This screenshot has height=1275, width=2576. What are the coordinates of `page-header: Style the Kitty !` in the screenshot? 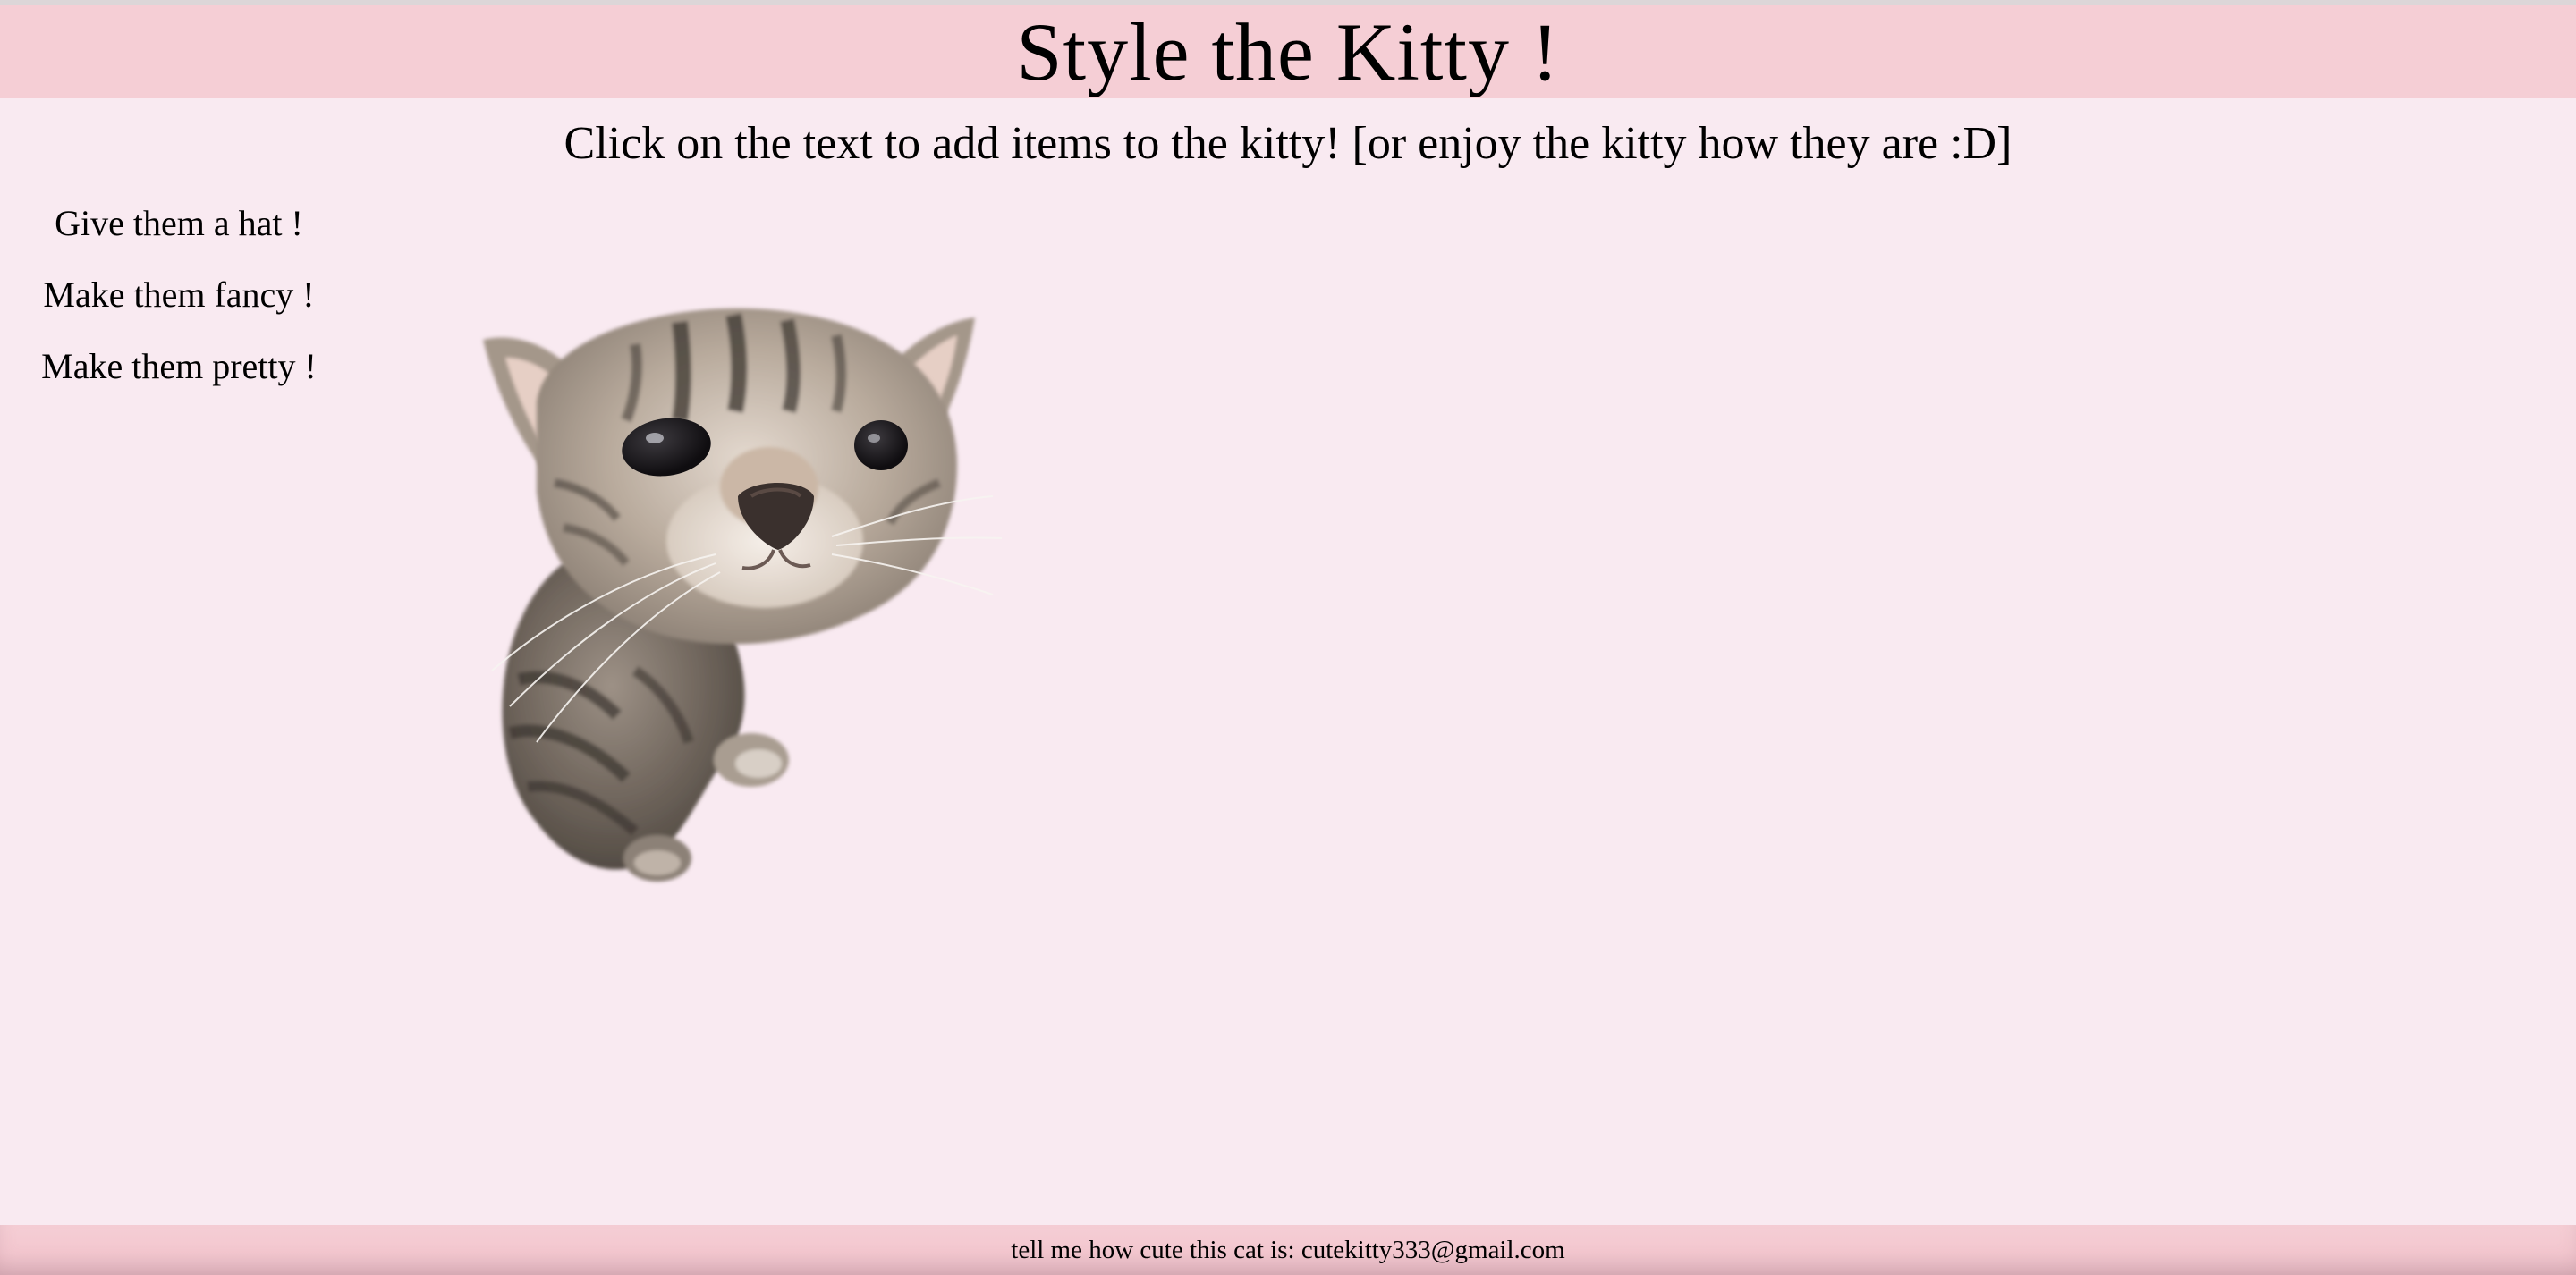 It's located at (1288, 51).